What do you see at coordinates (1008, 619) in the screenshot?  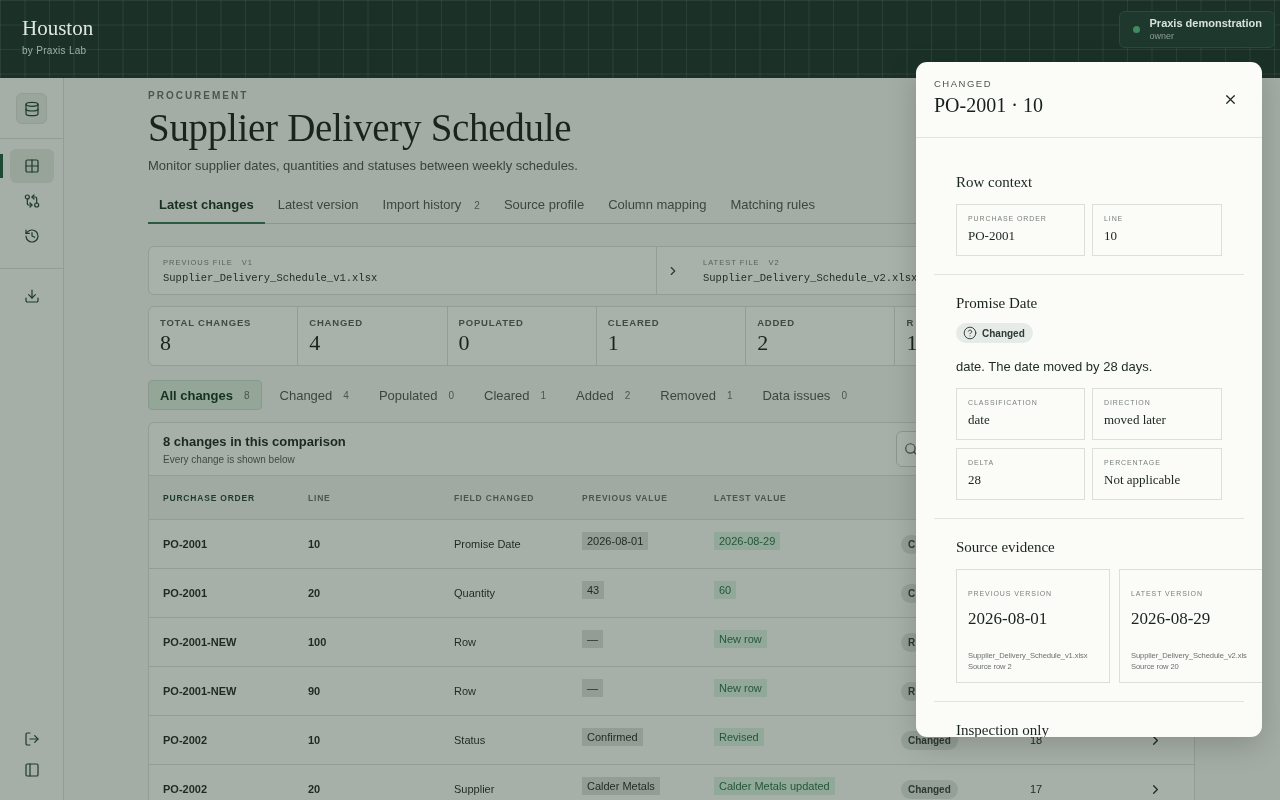 I see `evidence-value: 2026-08-01` at bounding box center [1008, 619].